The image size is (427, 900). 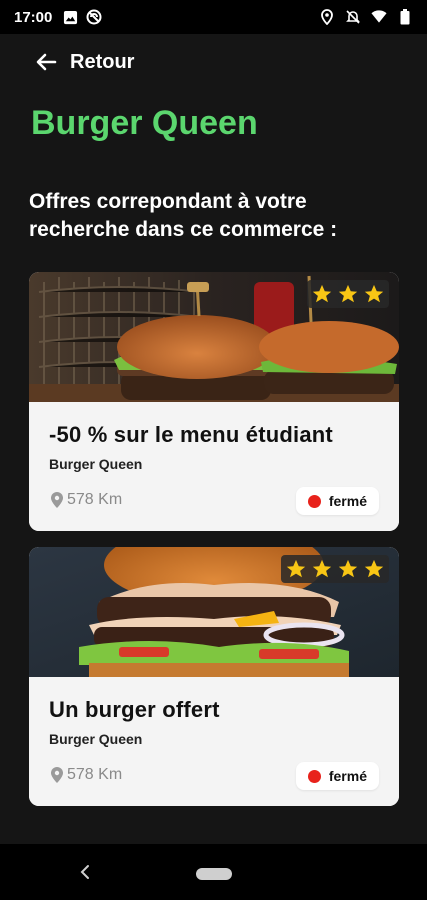 What do you see at coordinates (33, 17) in the screenshot?
I see `status-time: 17:00` at bounding box center [33, 17].